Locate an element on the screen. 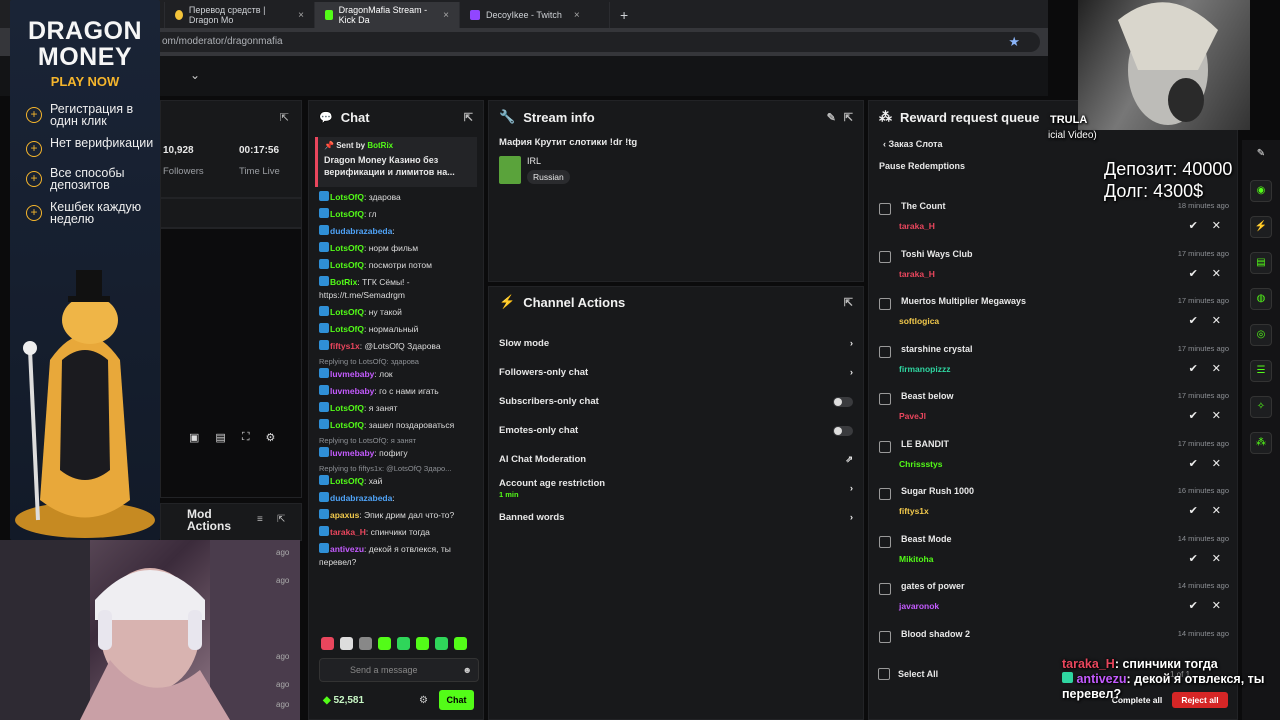 Image resolution: width=1280 pixels, height=720 pixels. picture-in-picture-icon: ▣ is located at coordinates (194, 437).